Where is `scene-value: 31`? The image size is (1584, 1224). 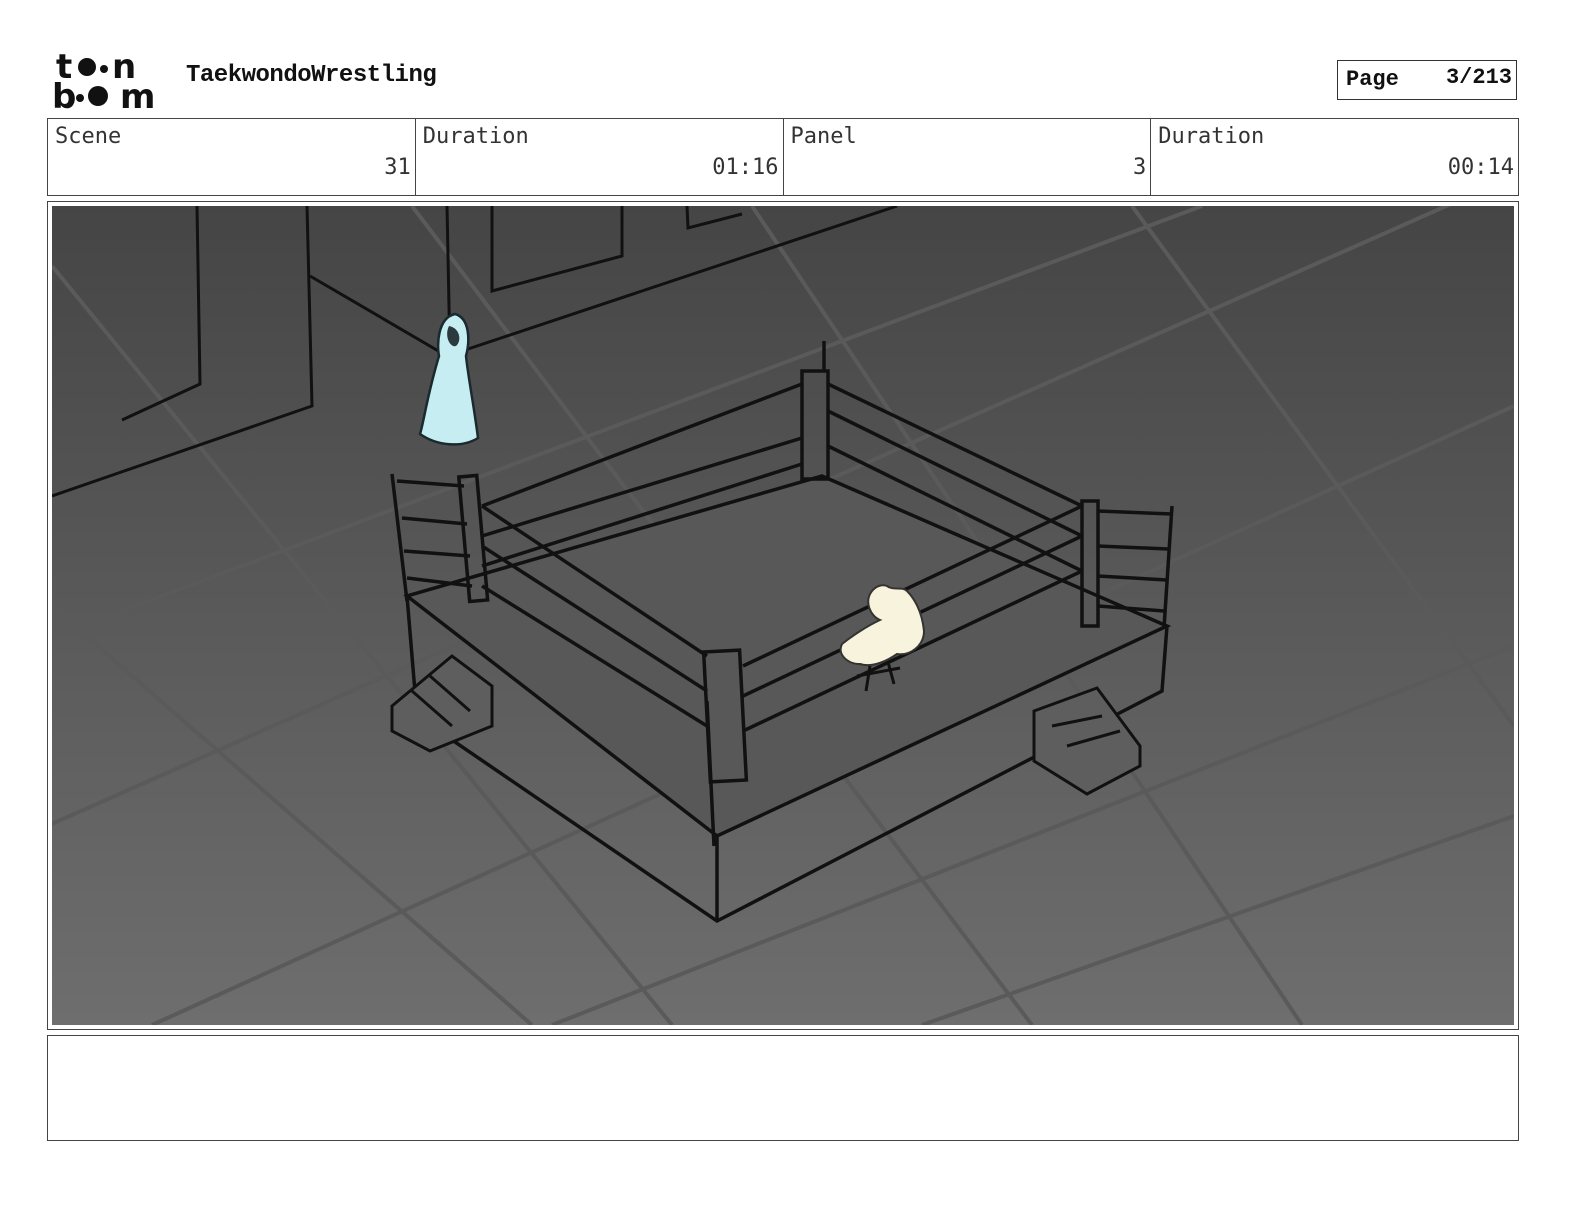 scene-value: 31 is located at coordinates (397, 167).